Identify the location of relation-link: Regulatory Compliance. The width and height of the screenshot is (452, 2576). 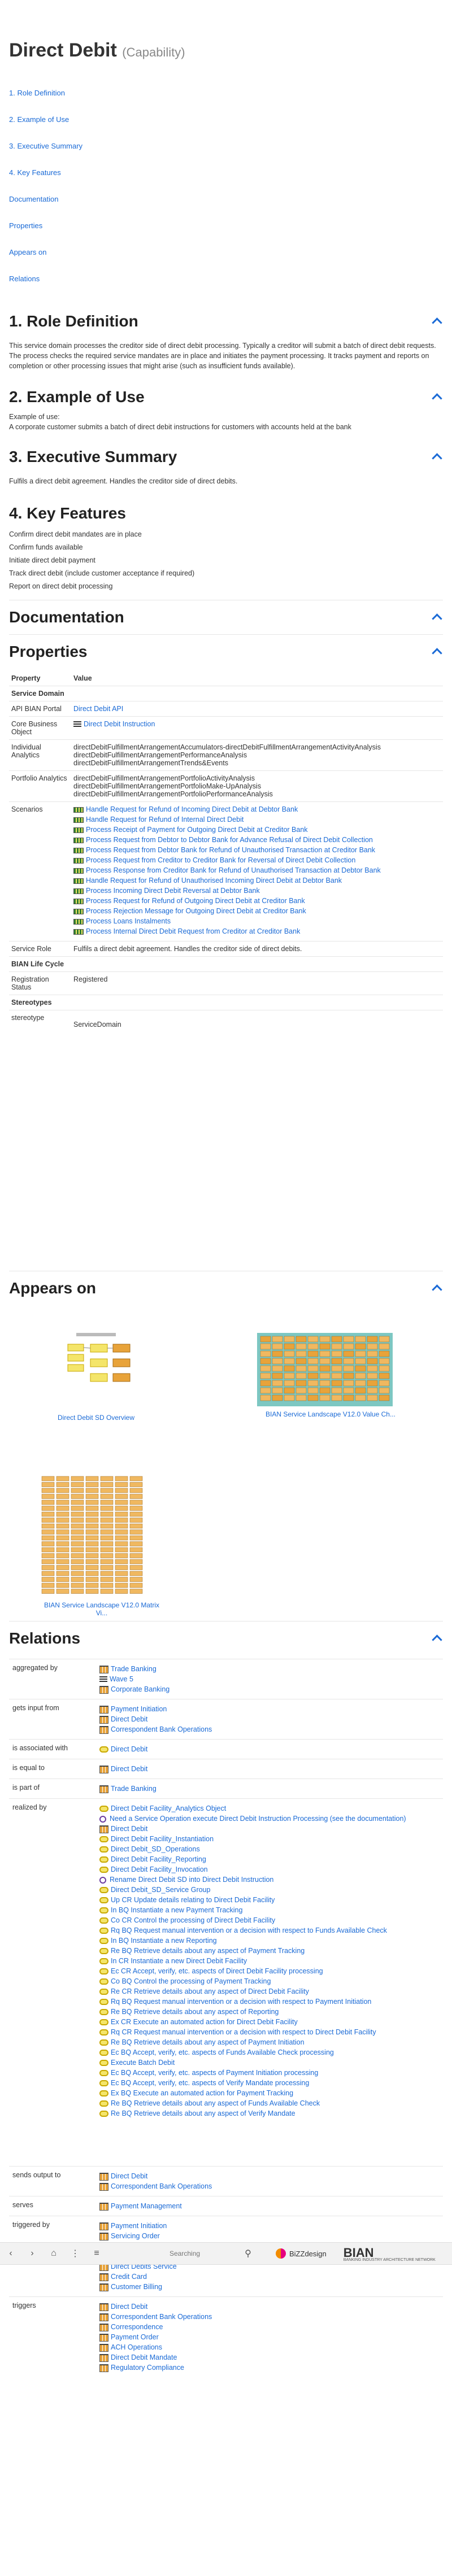
(147, 2368).